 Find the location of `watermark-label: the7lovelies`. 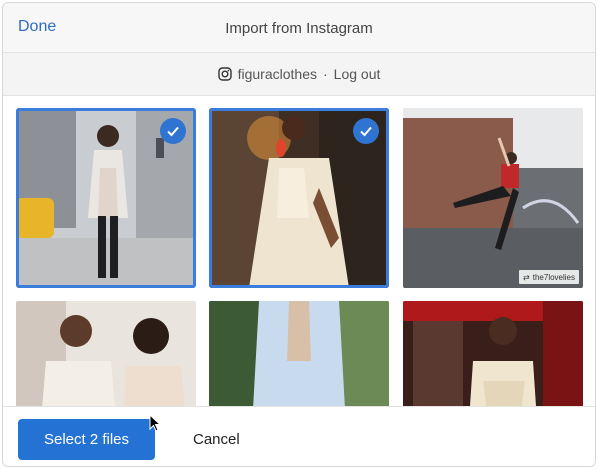

watermark-label: the7lovelies is located at coordinates (553, 277).